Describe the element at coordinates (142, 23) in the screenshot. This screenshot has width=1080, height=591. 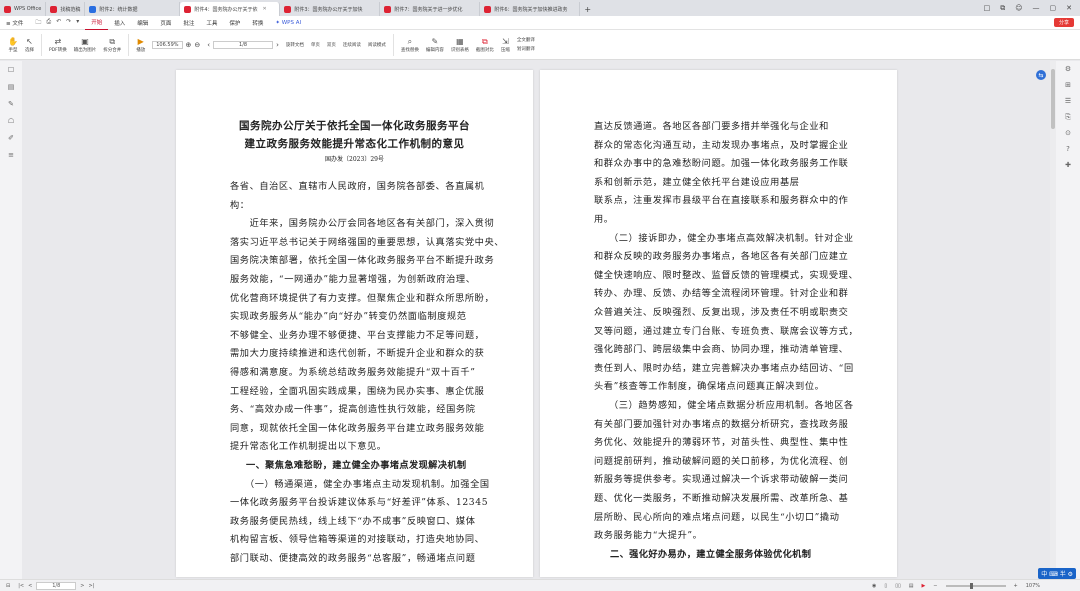
I see `menu-edit: 编辑` at that location.